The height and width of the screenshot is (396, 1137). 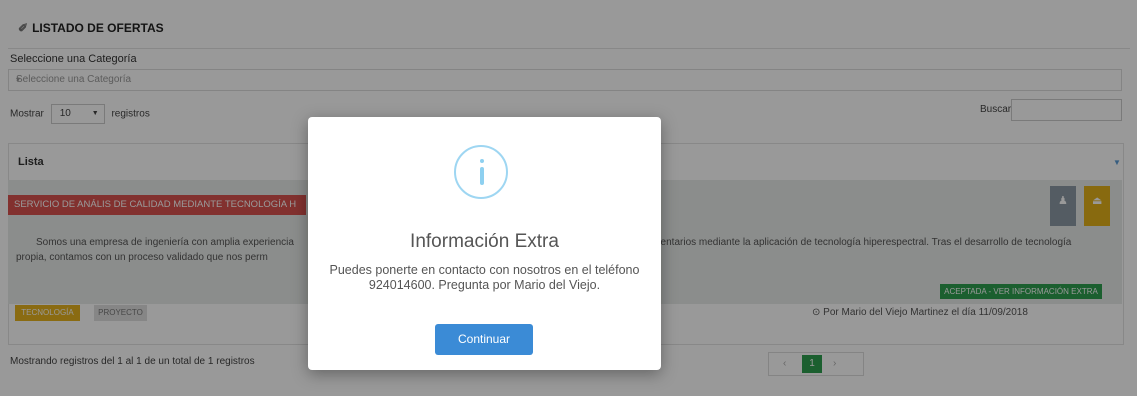 What do you see at coordinates (484, 339) in the screenshot?
I see `continue-button: Continuar` at bounding box center [484, 339].